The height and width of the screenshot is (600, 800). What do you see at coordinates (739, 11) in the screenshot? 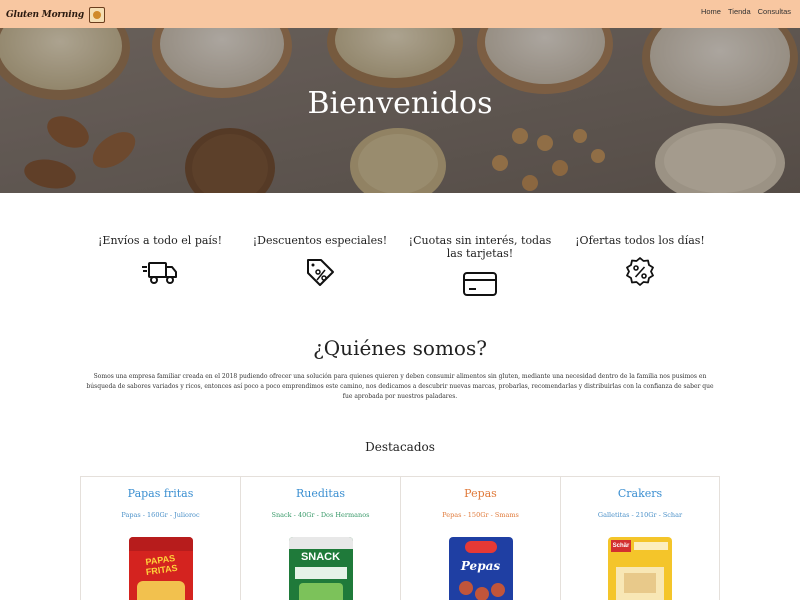
I see `nav-tienda-link: Tienda` at bounding box center [739, 11].